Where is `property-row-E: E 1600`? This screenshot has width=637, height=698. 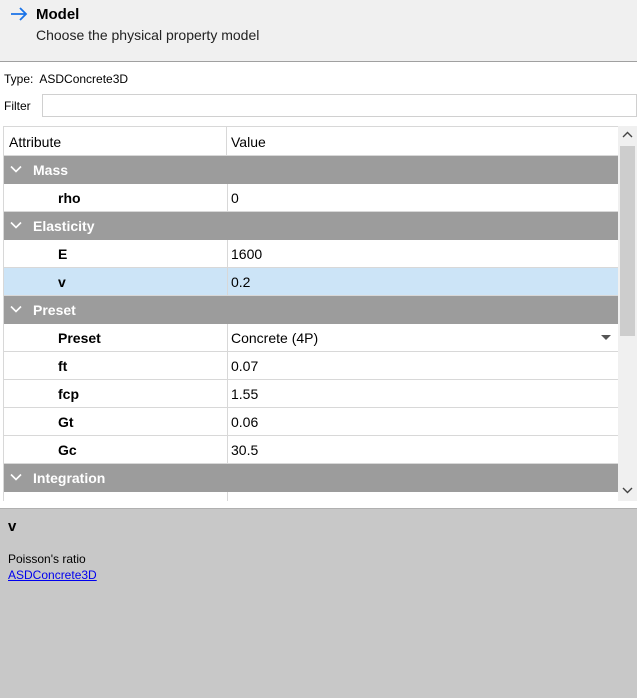 property-row-E: E 1600 is located at coordinates (311, 254).